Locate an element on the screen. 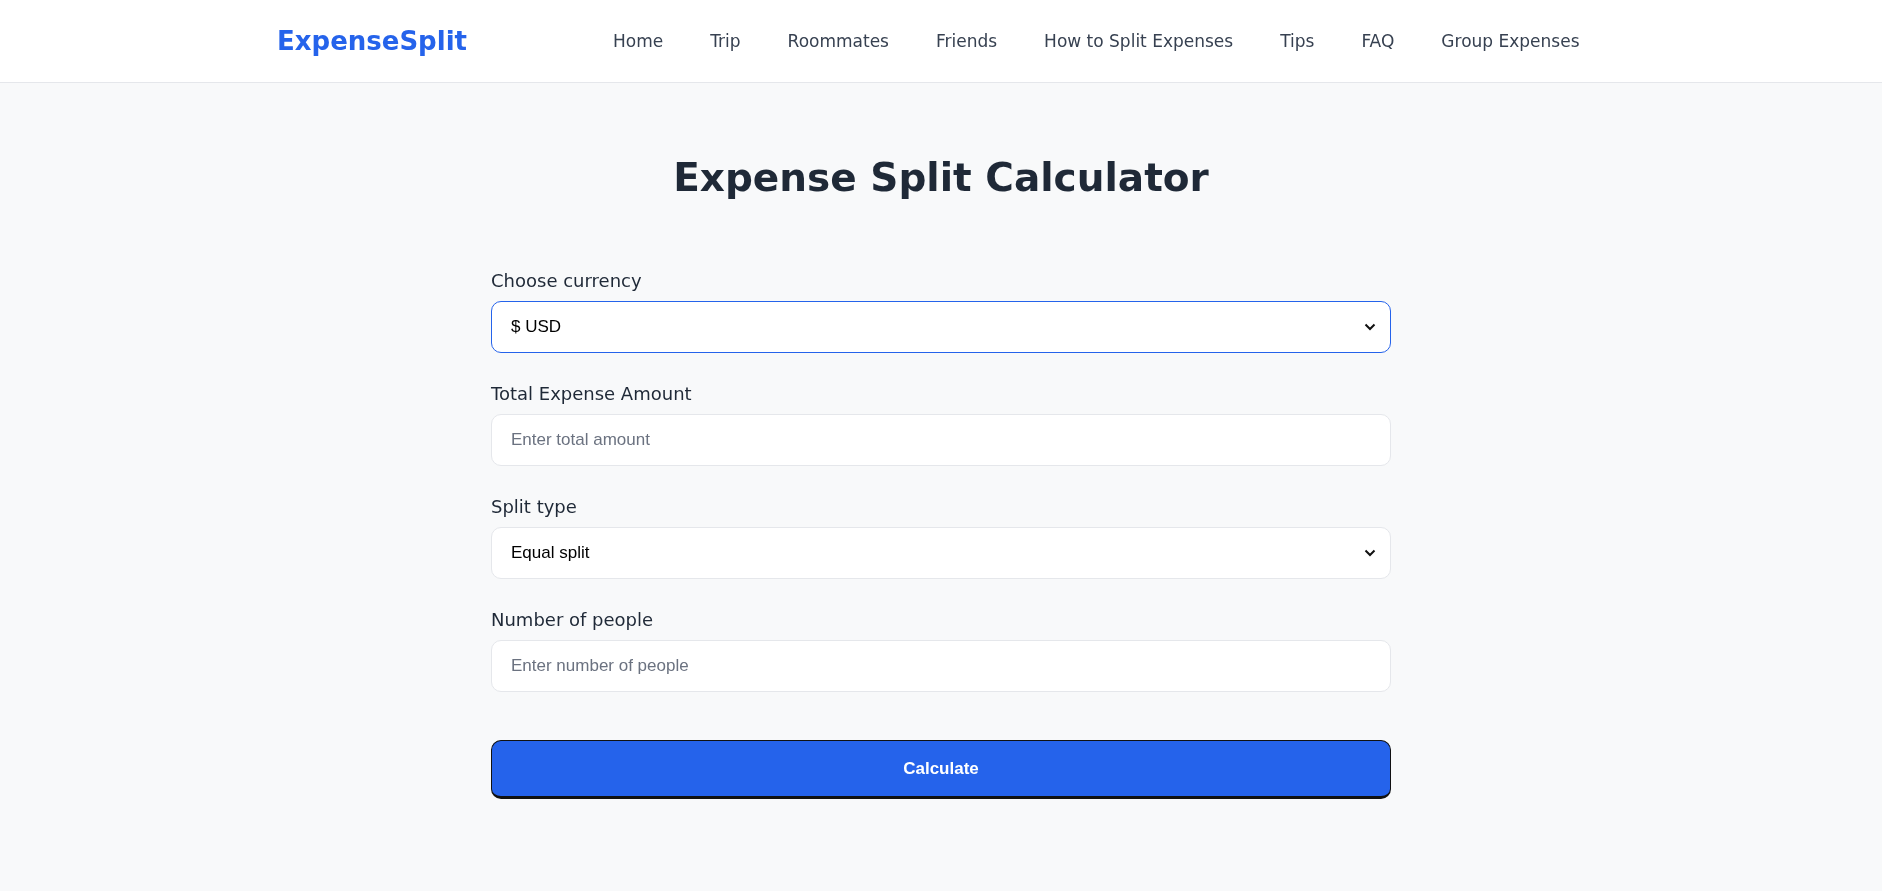 This screenshot has height=891, width=1882. field-label: Number of people is located at coordinates (573, 619).